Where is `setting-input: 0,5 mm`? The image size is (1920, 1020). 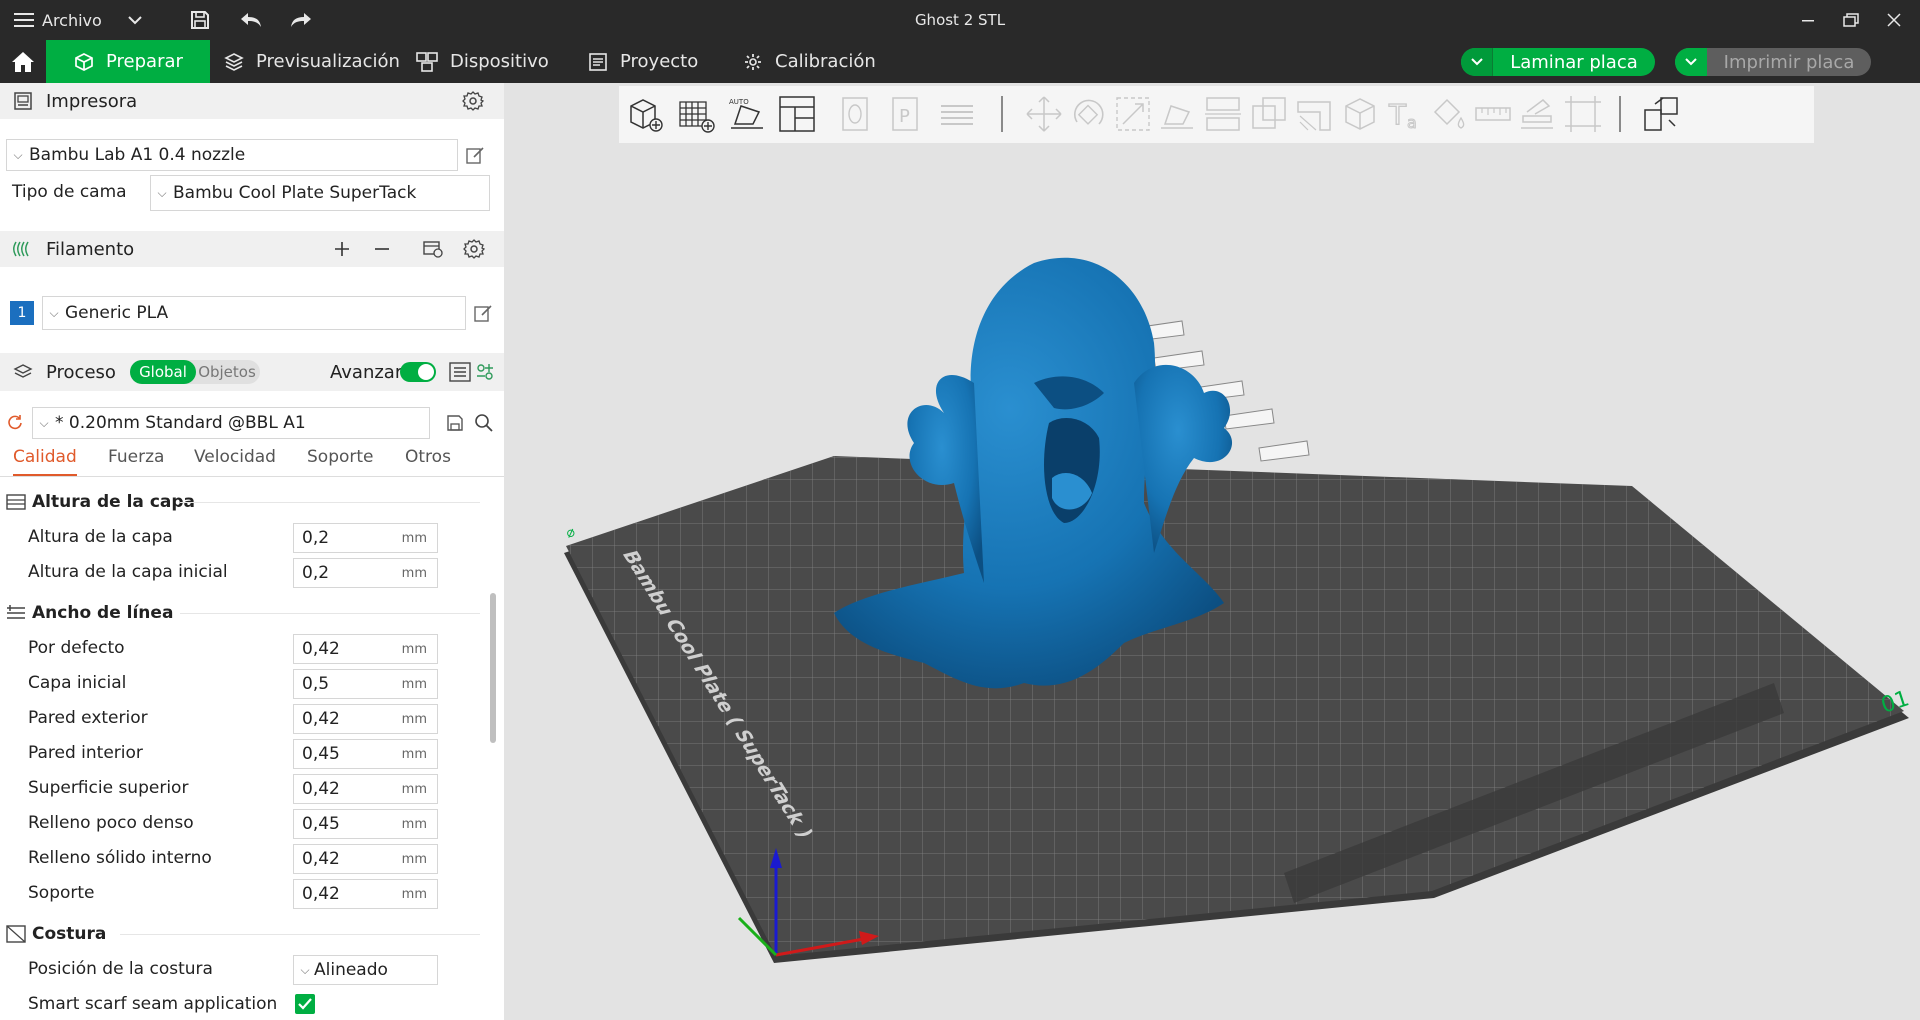 setting-input: 0,5 mm is located at coordinates (365, 684).